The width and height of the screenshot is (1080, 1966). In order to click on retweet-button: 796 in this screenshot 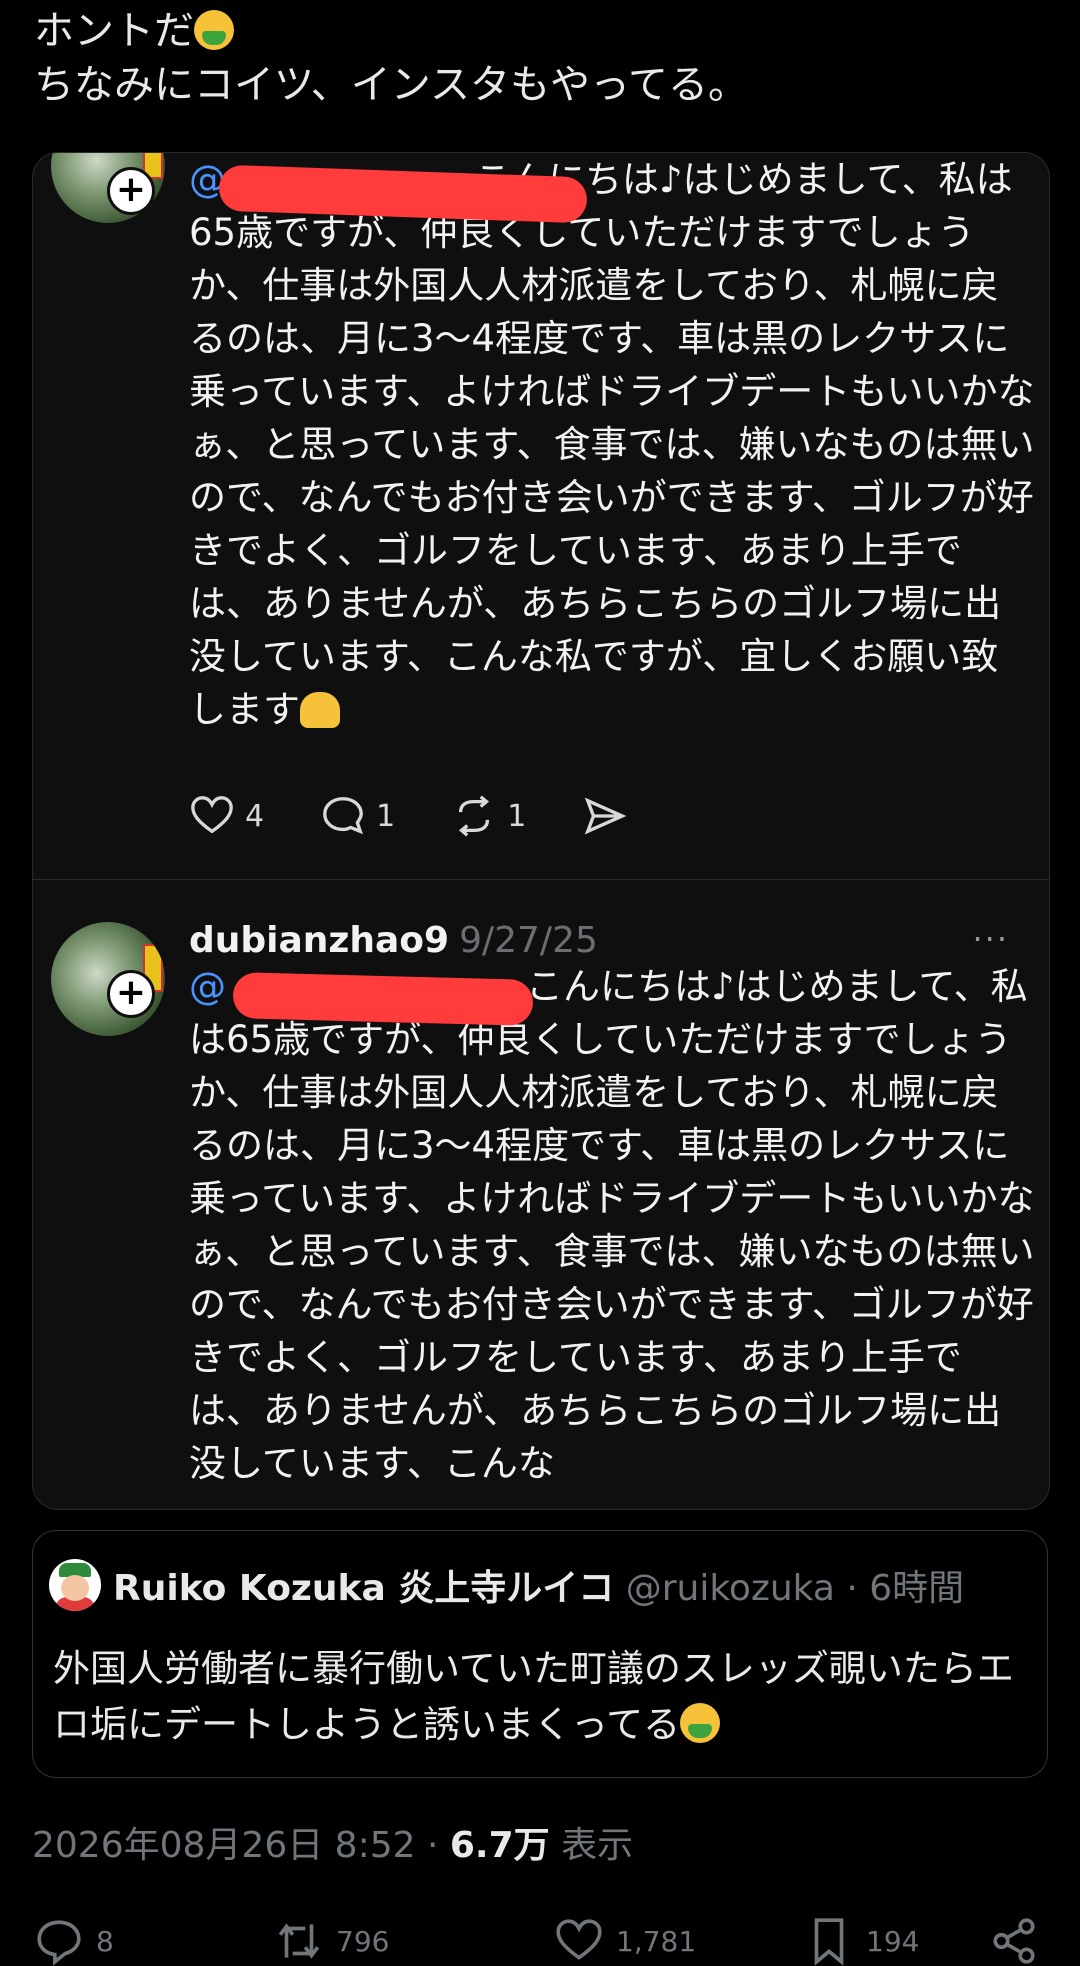, I will do `click(331, 1941)`.